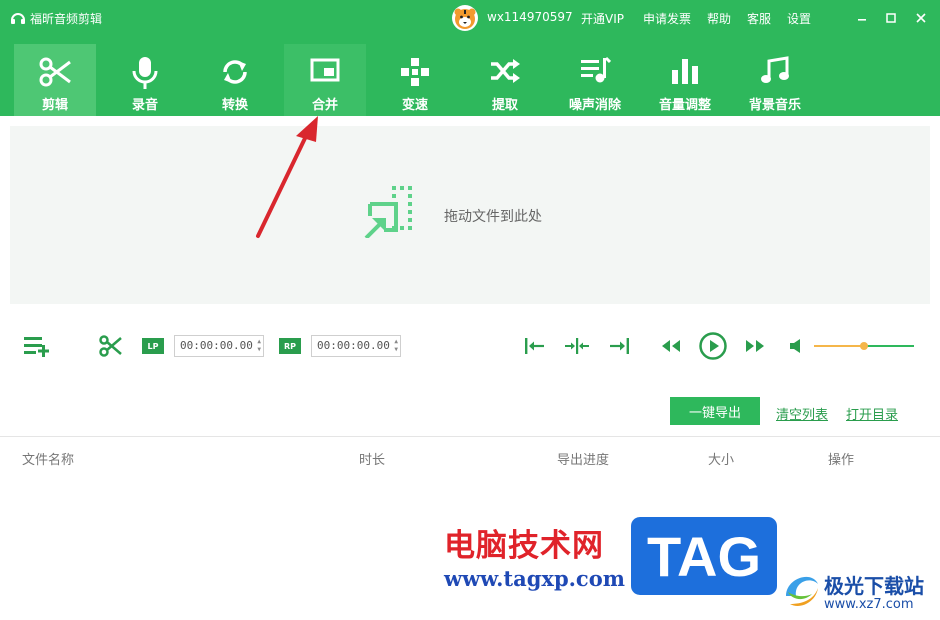 The height and width of the screenshot is (620, 940). I want to click on user-id: wx114970597, so click(530, 17).